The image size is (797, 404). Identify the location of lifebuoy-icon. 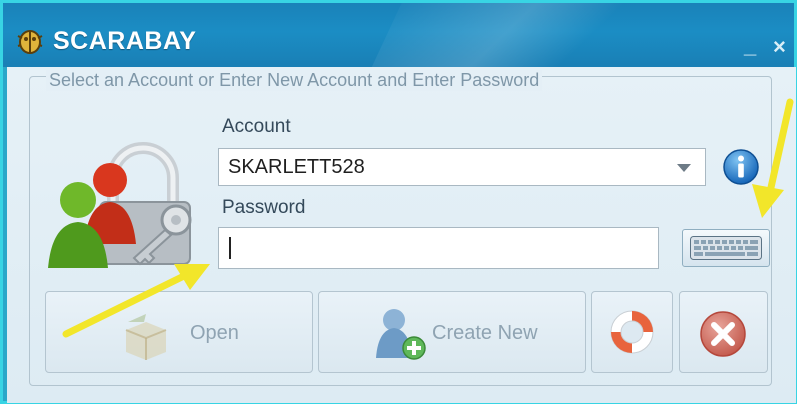
(632, 332).